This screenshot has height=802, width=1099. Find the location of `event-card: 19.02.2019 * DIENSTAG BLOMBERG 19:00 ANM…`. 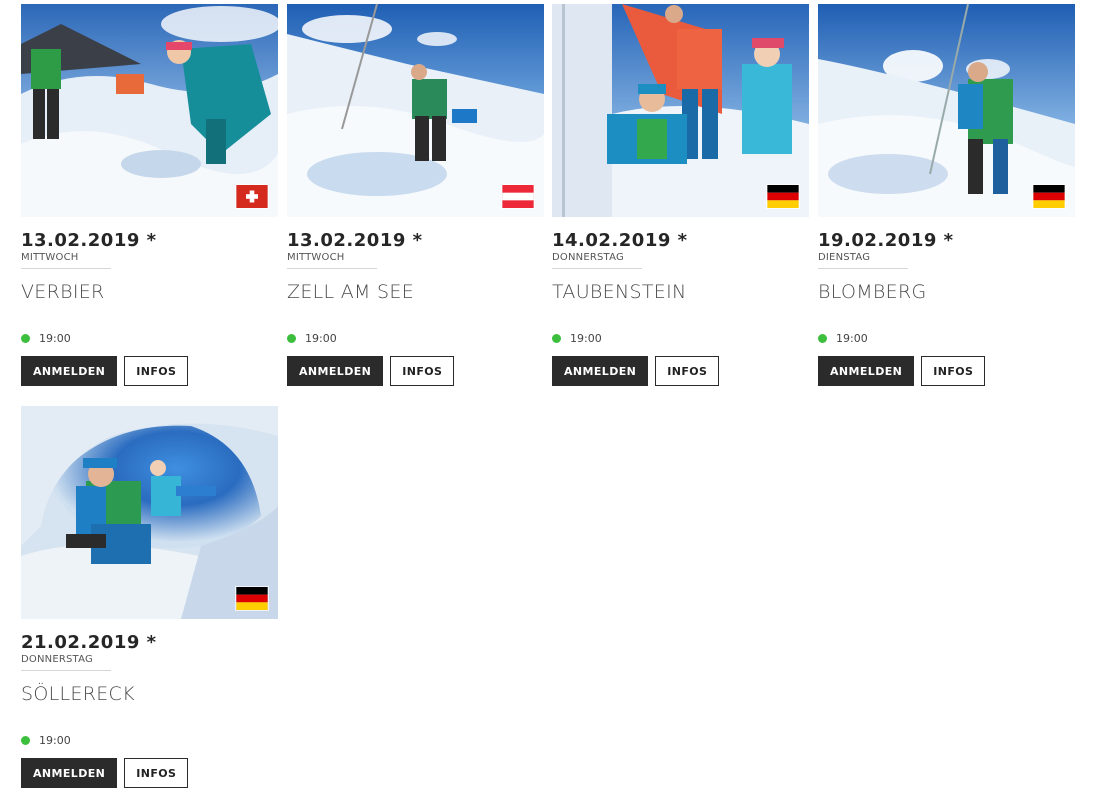

event-card: 19.02.2019 * DIENSTAG BLOMBERG 19:00 ANM… is located at coordinates (946, 195).